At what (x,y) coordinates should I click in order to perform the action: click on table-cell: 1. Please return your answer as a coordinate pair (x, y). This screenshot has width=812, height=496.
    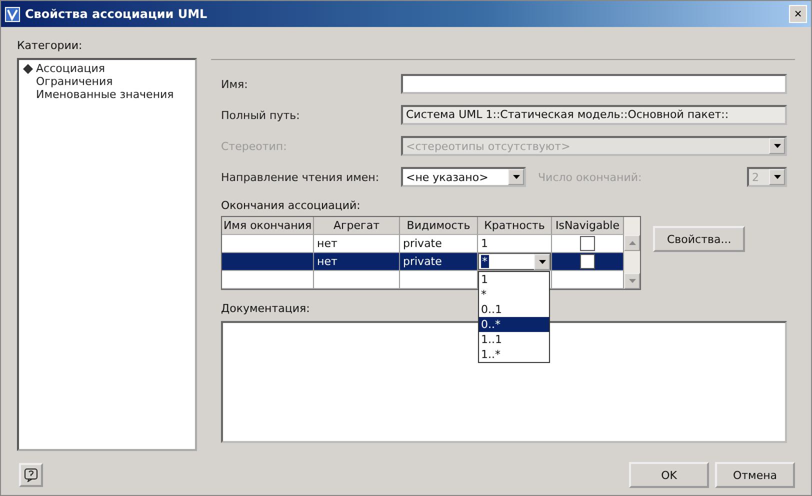
    Looking at the image, I should click on (484, 243).